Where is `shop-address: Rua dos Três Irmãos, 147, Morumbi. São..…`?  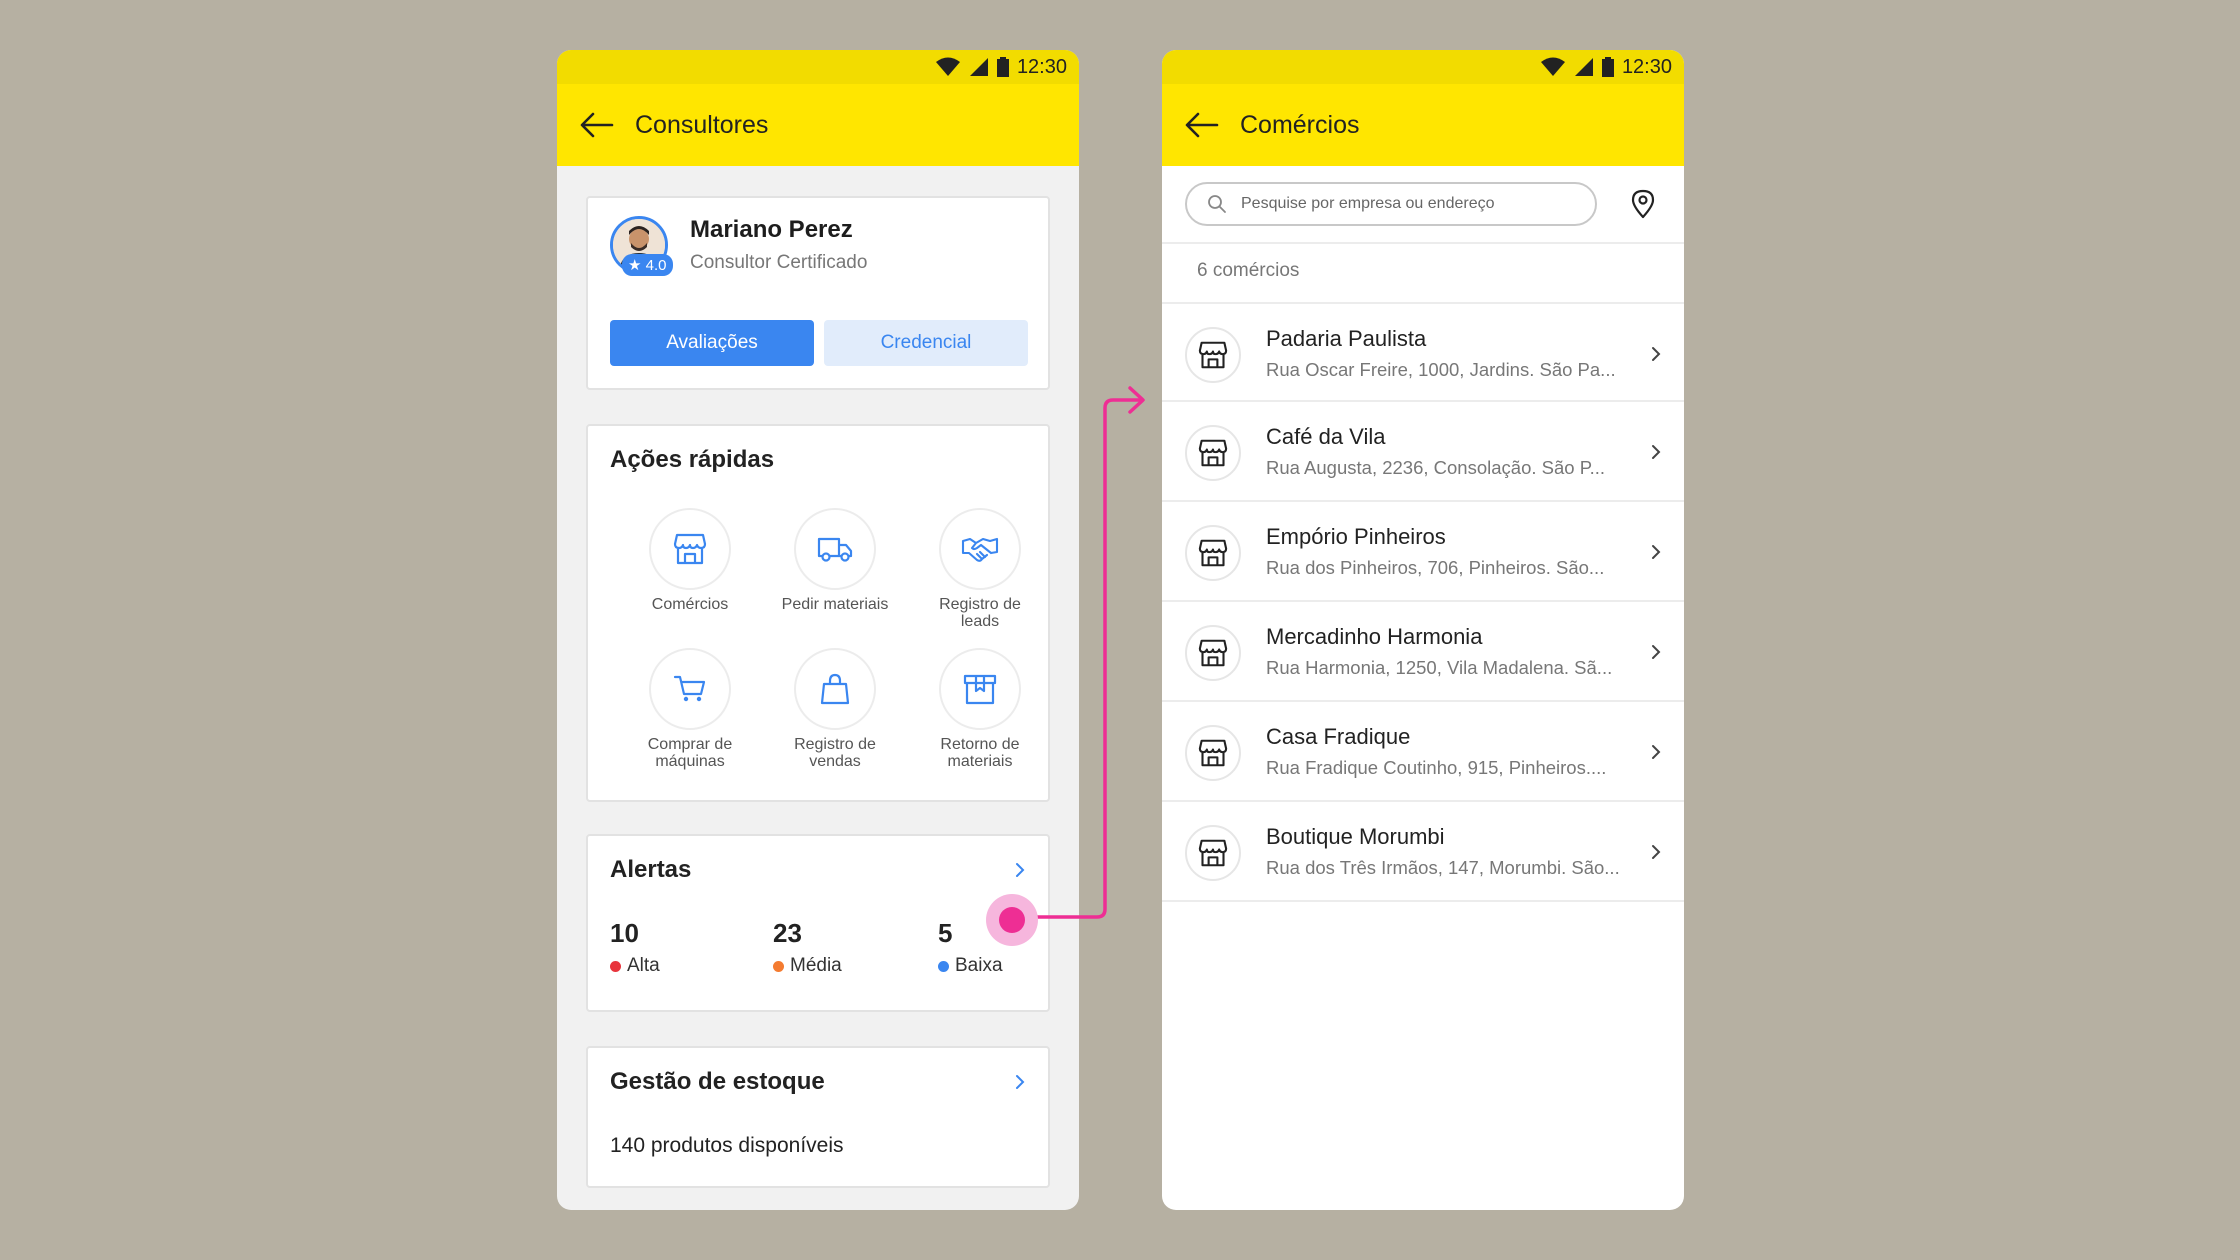 shop-address: Rua dos Três Irmãos, 147, Morumbi. São..… is located at coordinates (1443, 867).